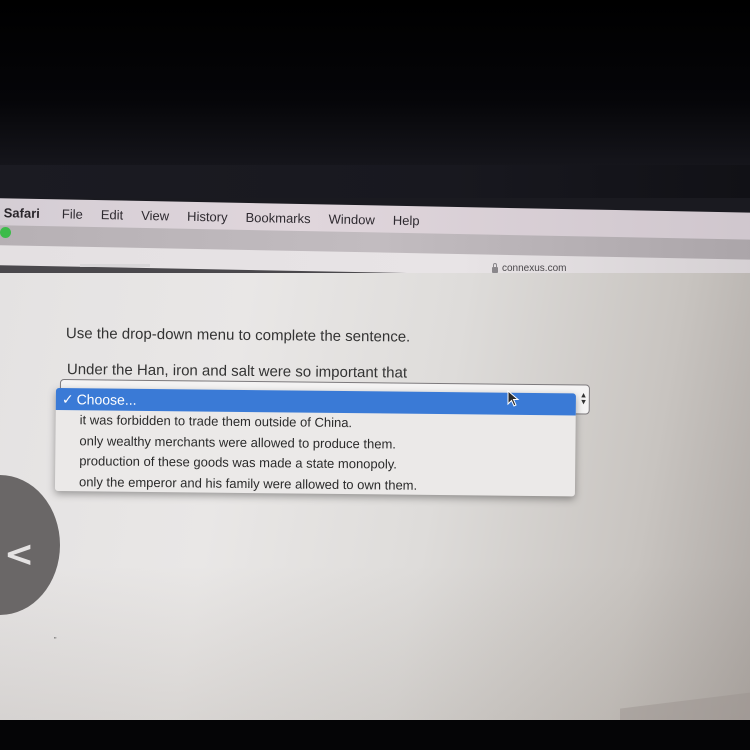 Image resolution: width=750 pixels, height=750 pixels. Describe the element at coordinates (207, 216) in the screenshot. I see `menu-history: History` at that location.